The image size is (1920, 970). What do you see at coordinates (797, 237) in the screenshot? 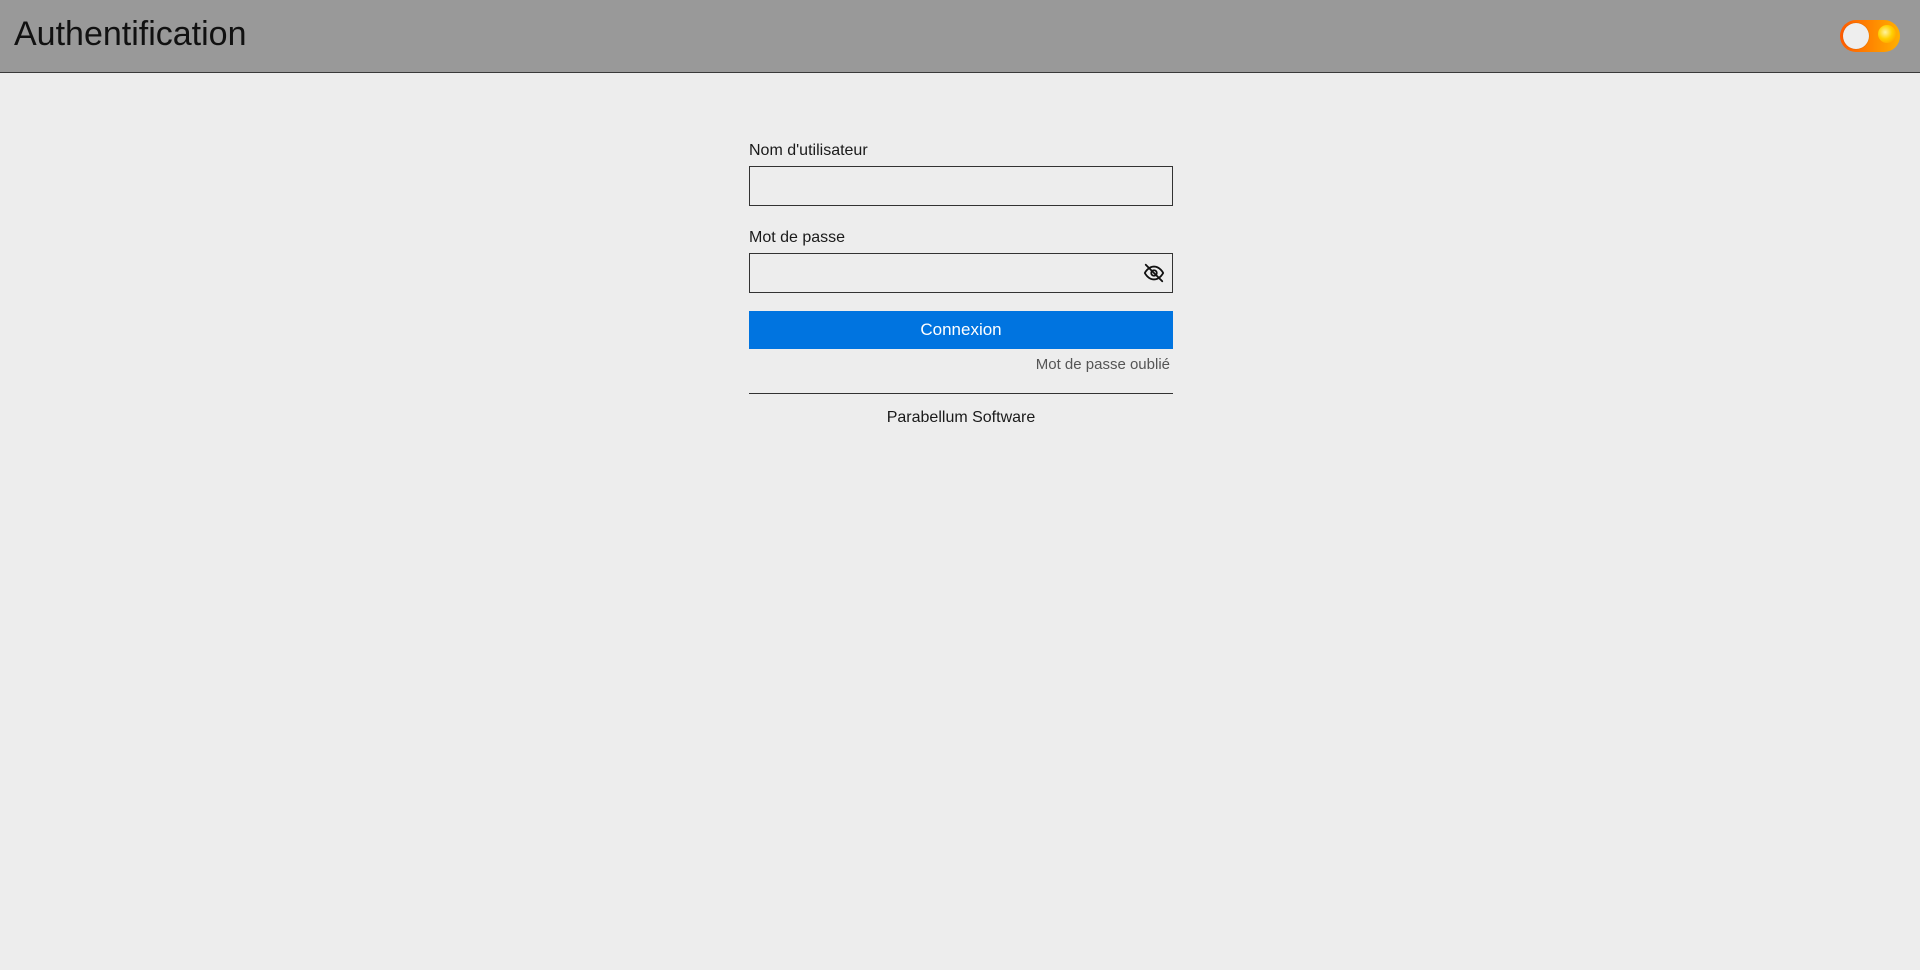
I see `password-label: Mot de passe` at bounding box center [797, 237].